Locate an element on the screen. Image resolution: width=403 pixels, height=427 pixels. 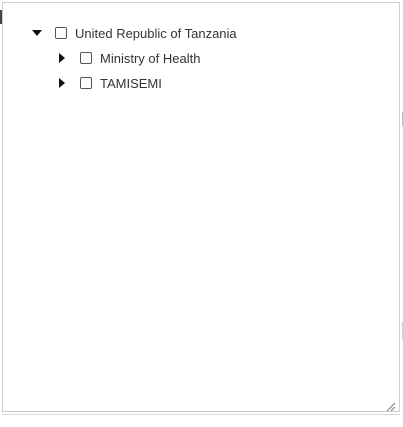
tree-node-label: TAMISEMI is located at coordinates (131, 83).